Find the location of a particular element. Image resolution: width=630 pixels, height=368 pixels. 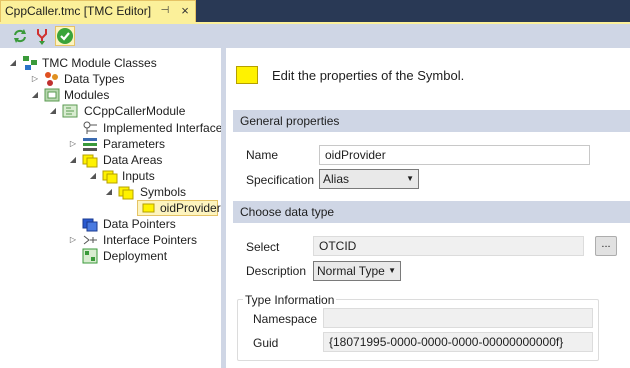

check-button is located at coordinates (65, 36).